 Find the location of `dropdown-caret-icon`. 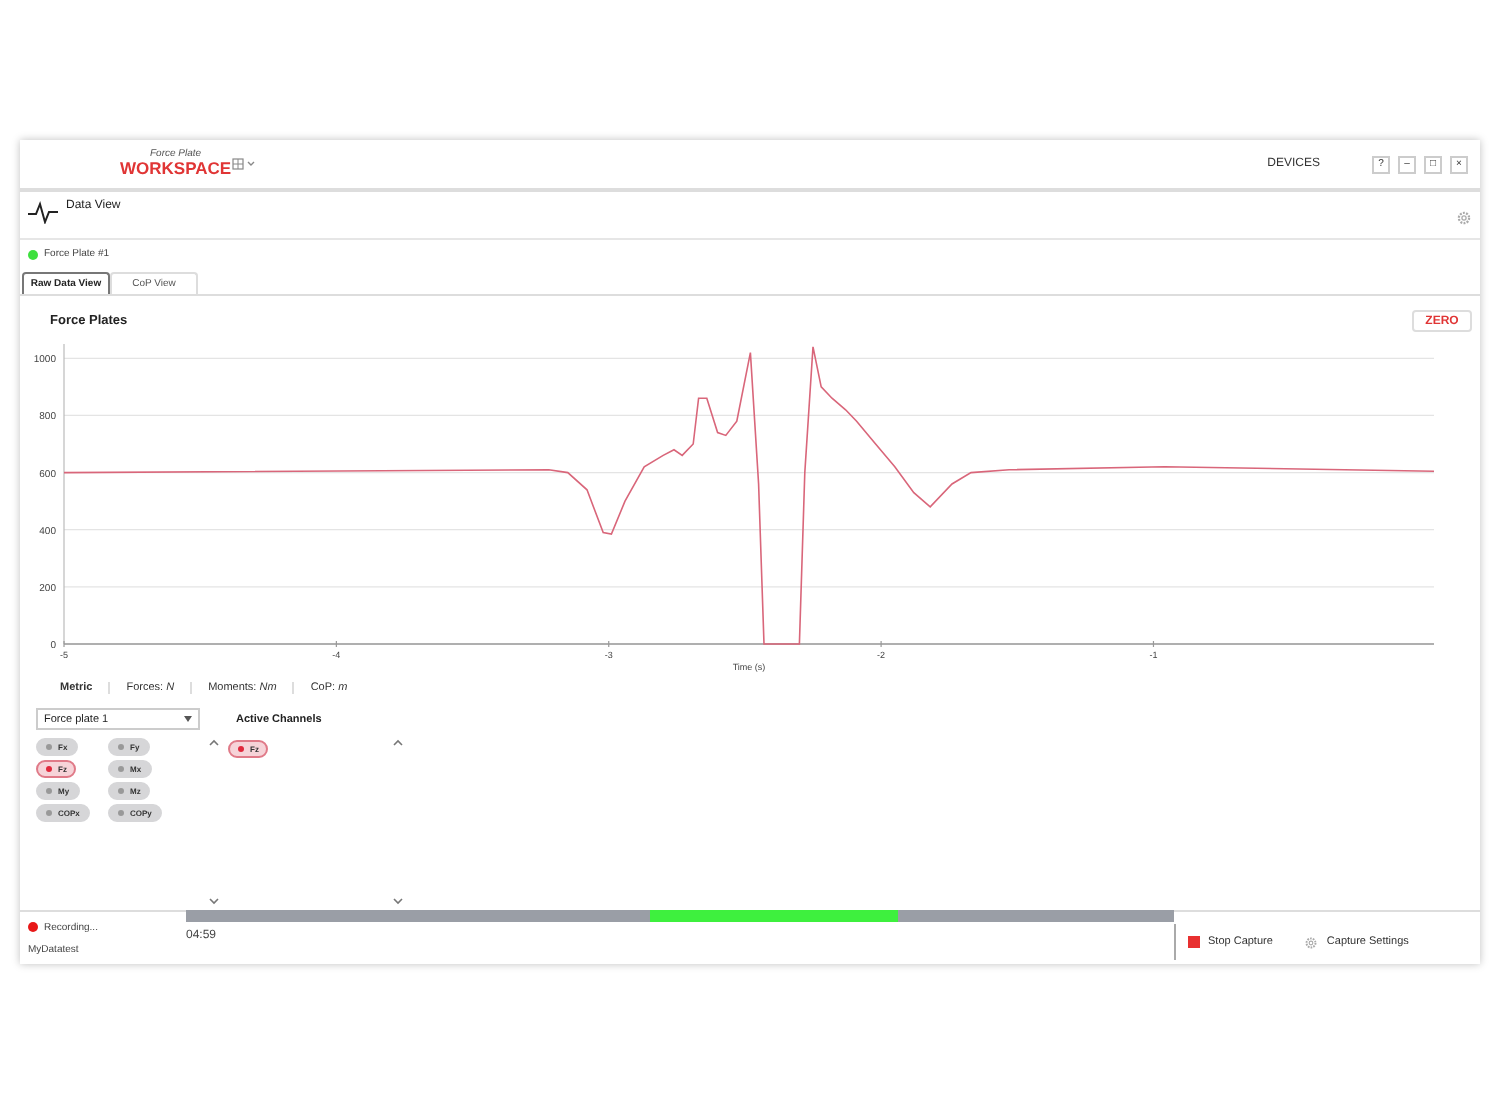

dropdown-caret-icon is located at coordinates (188, 719).